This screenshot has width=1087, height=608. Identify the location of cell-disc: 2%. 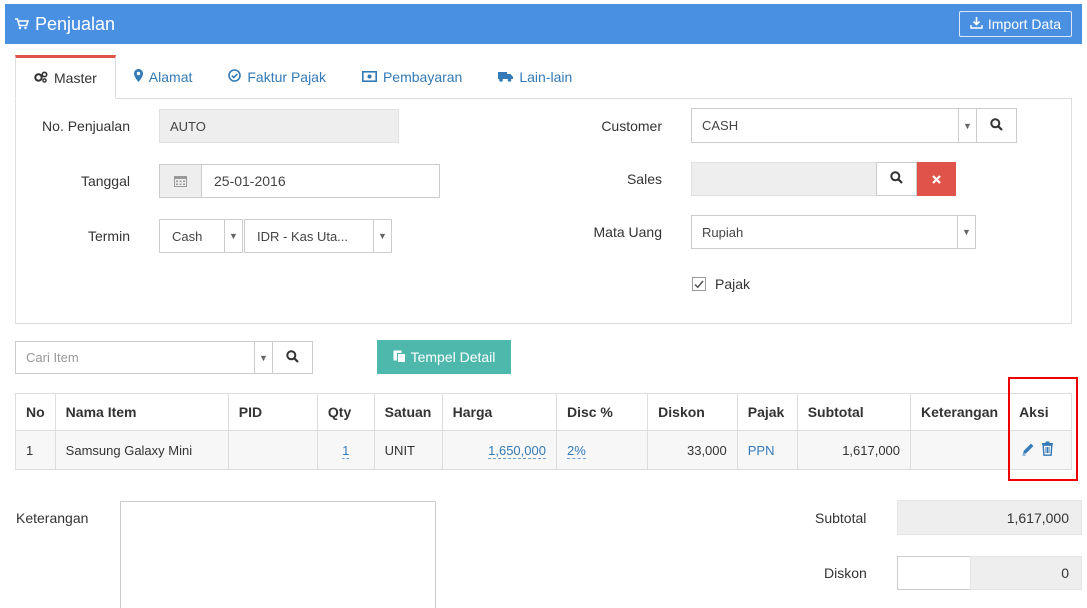
(602, 450).